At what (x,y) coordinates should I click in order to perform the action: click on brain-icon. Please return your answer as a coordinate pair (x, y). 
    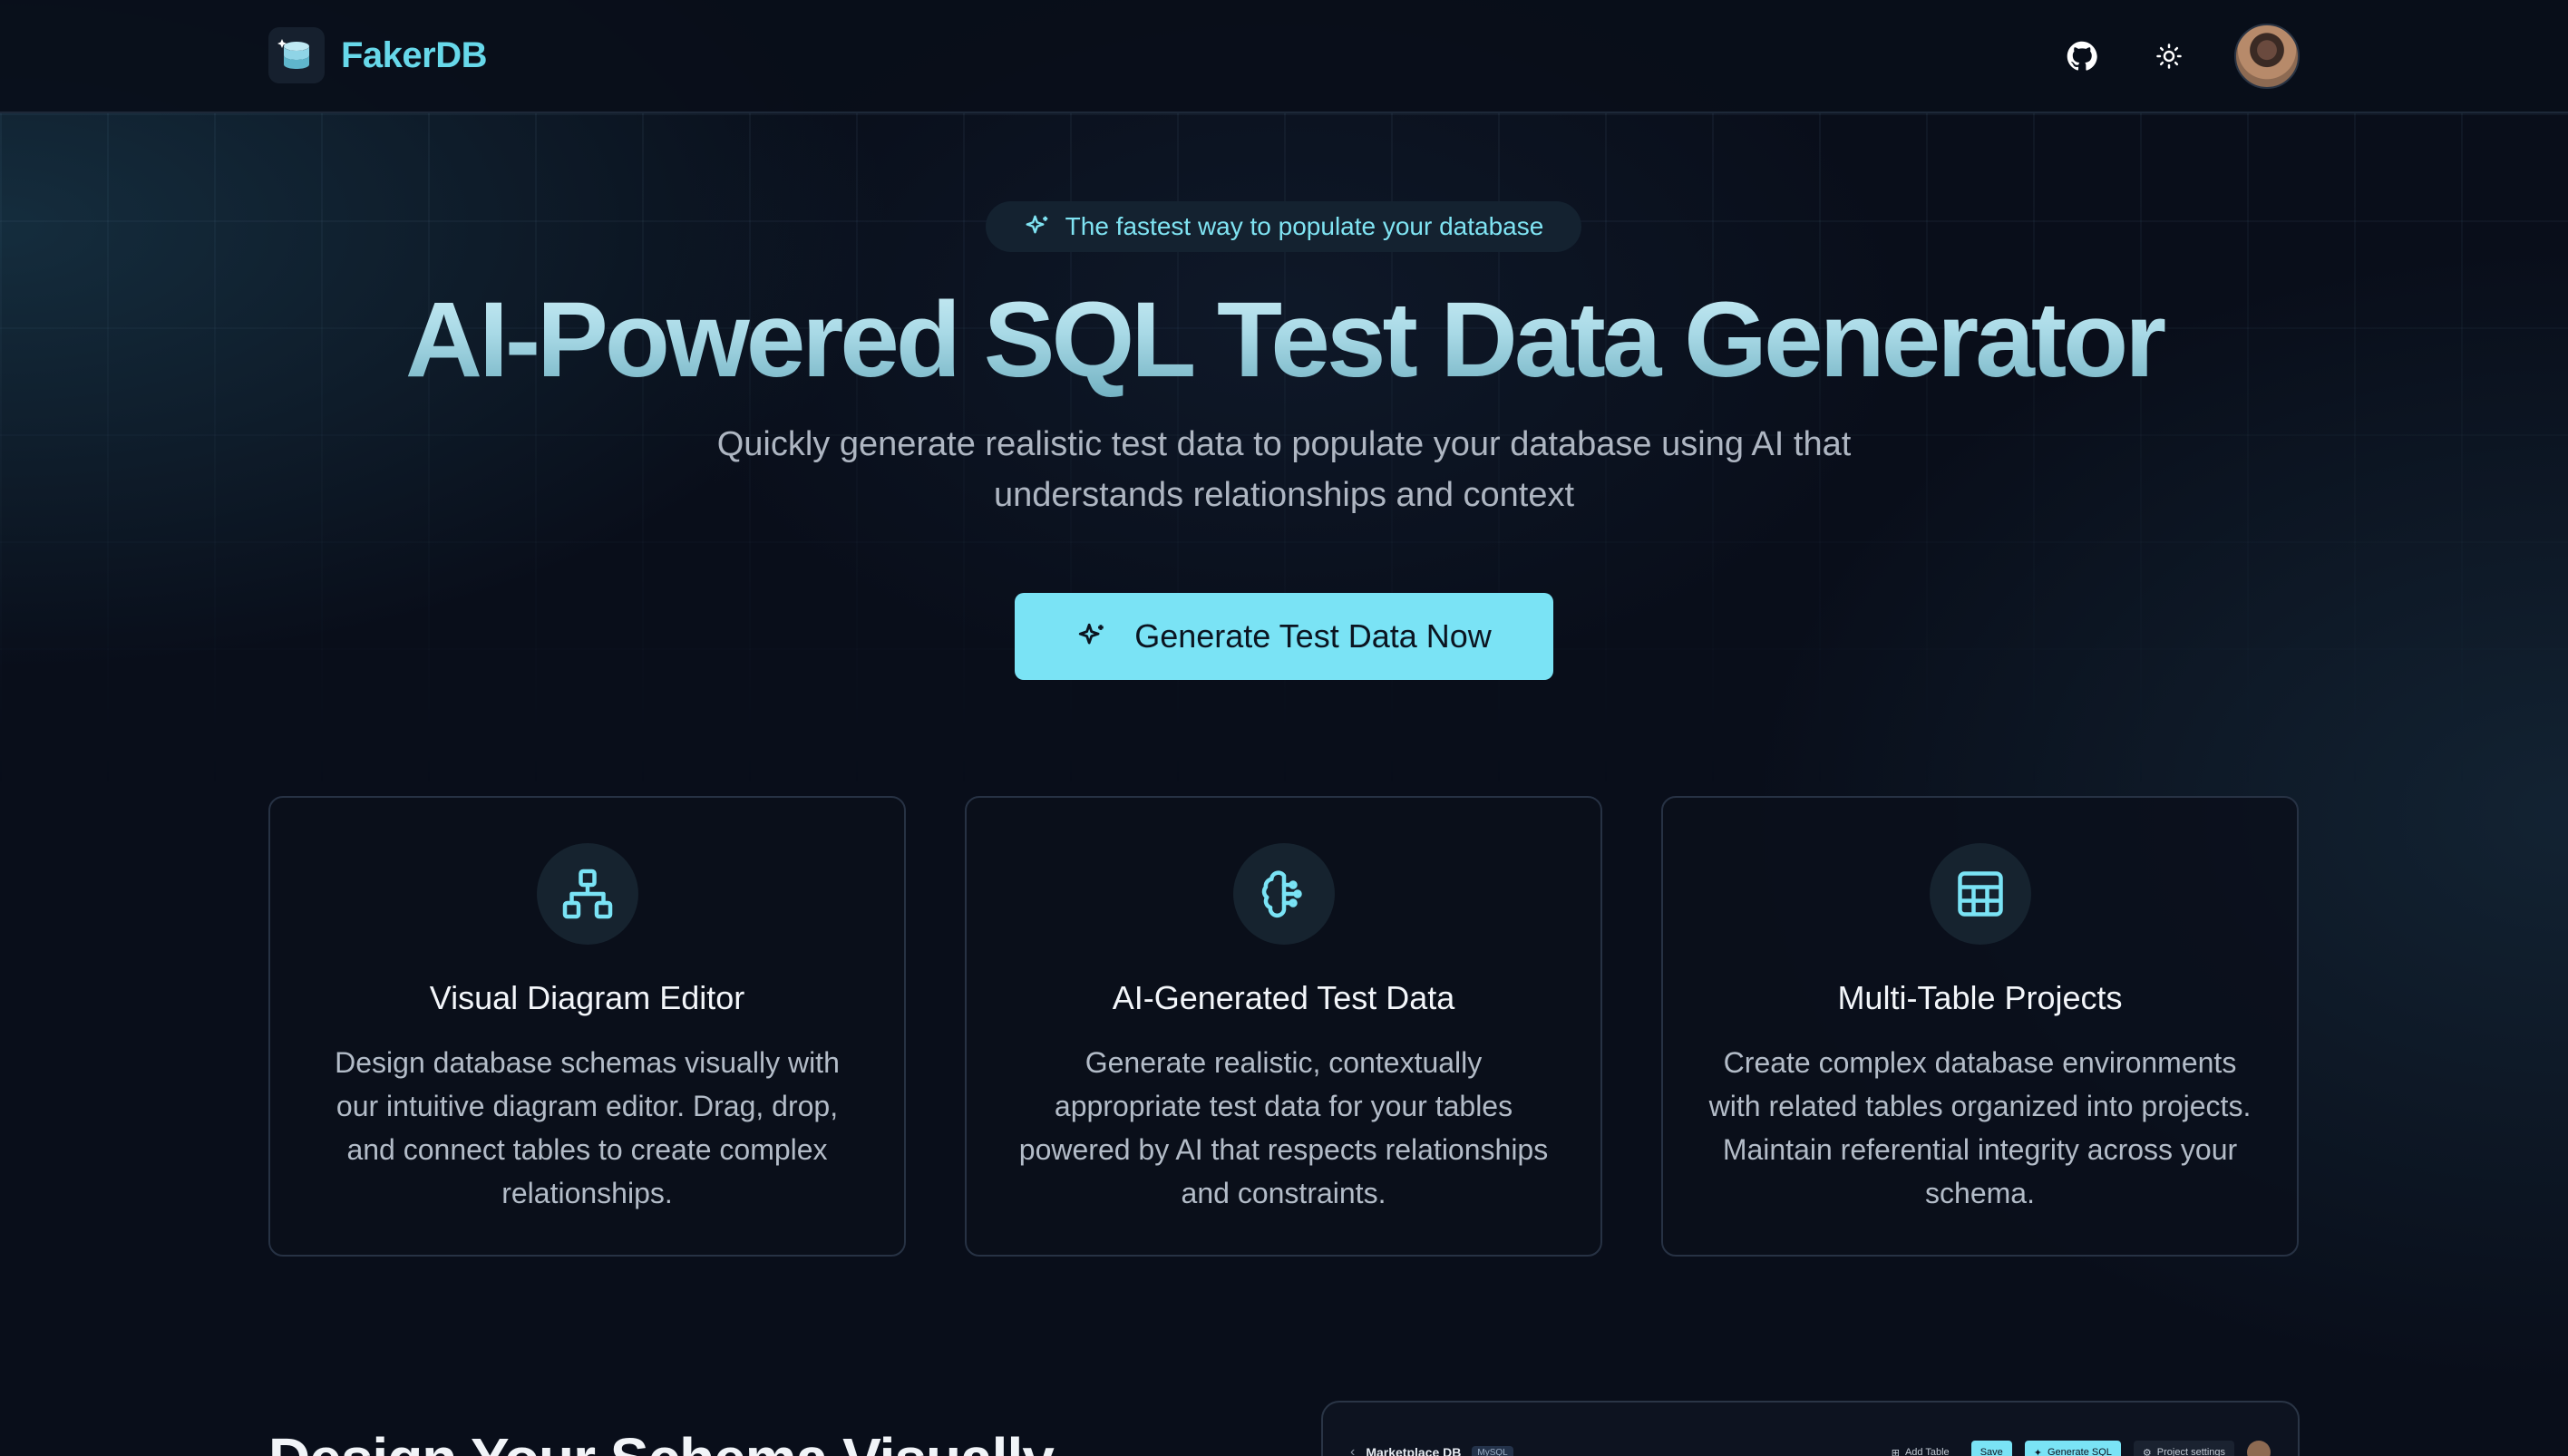
    Looking at the image, I should click on (1281, 894).